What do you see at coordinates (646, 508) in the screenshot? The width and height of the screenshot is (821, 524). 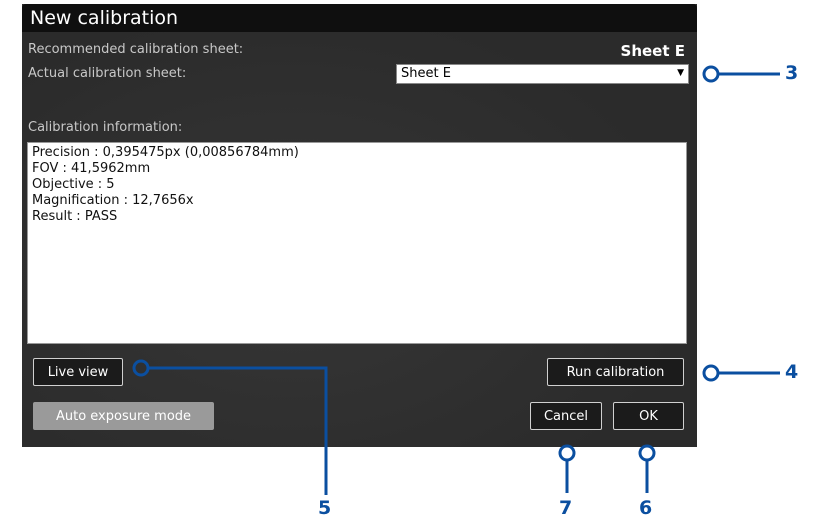 I see `callout-6-number: 6` at bounding box center [646, 508].